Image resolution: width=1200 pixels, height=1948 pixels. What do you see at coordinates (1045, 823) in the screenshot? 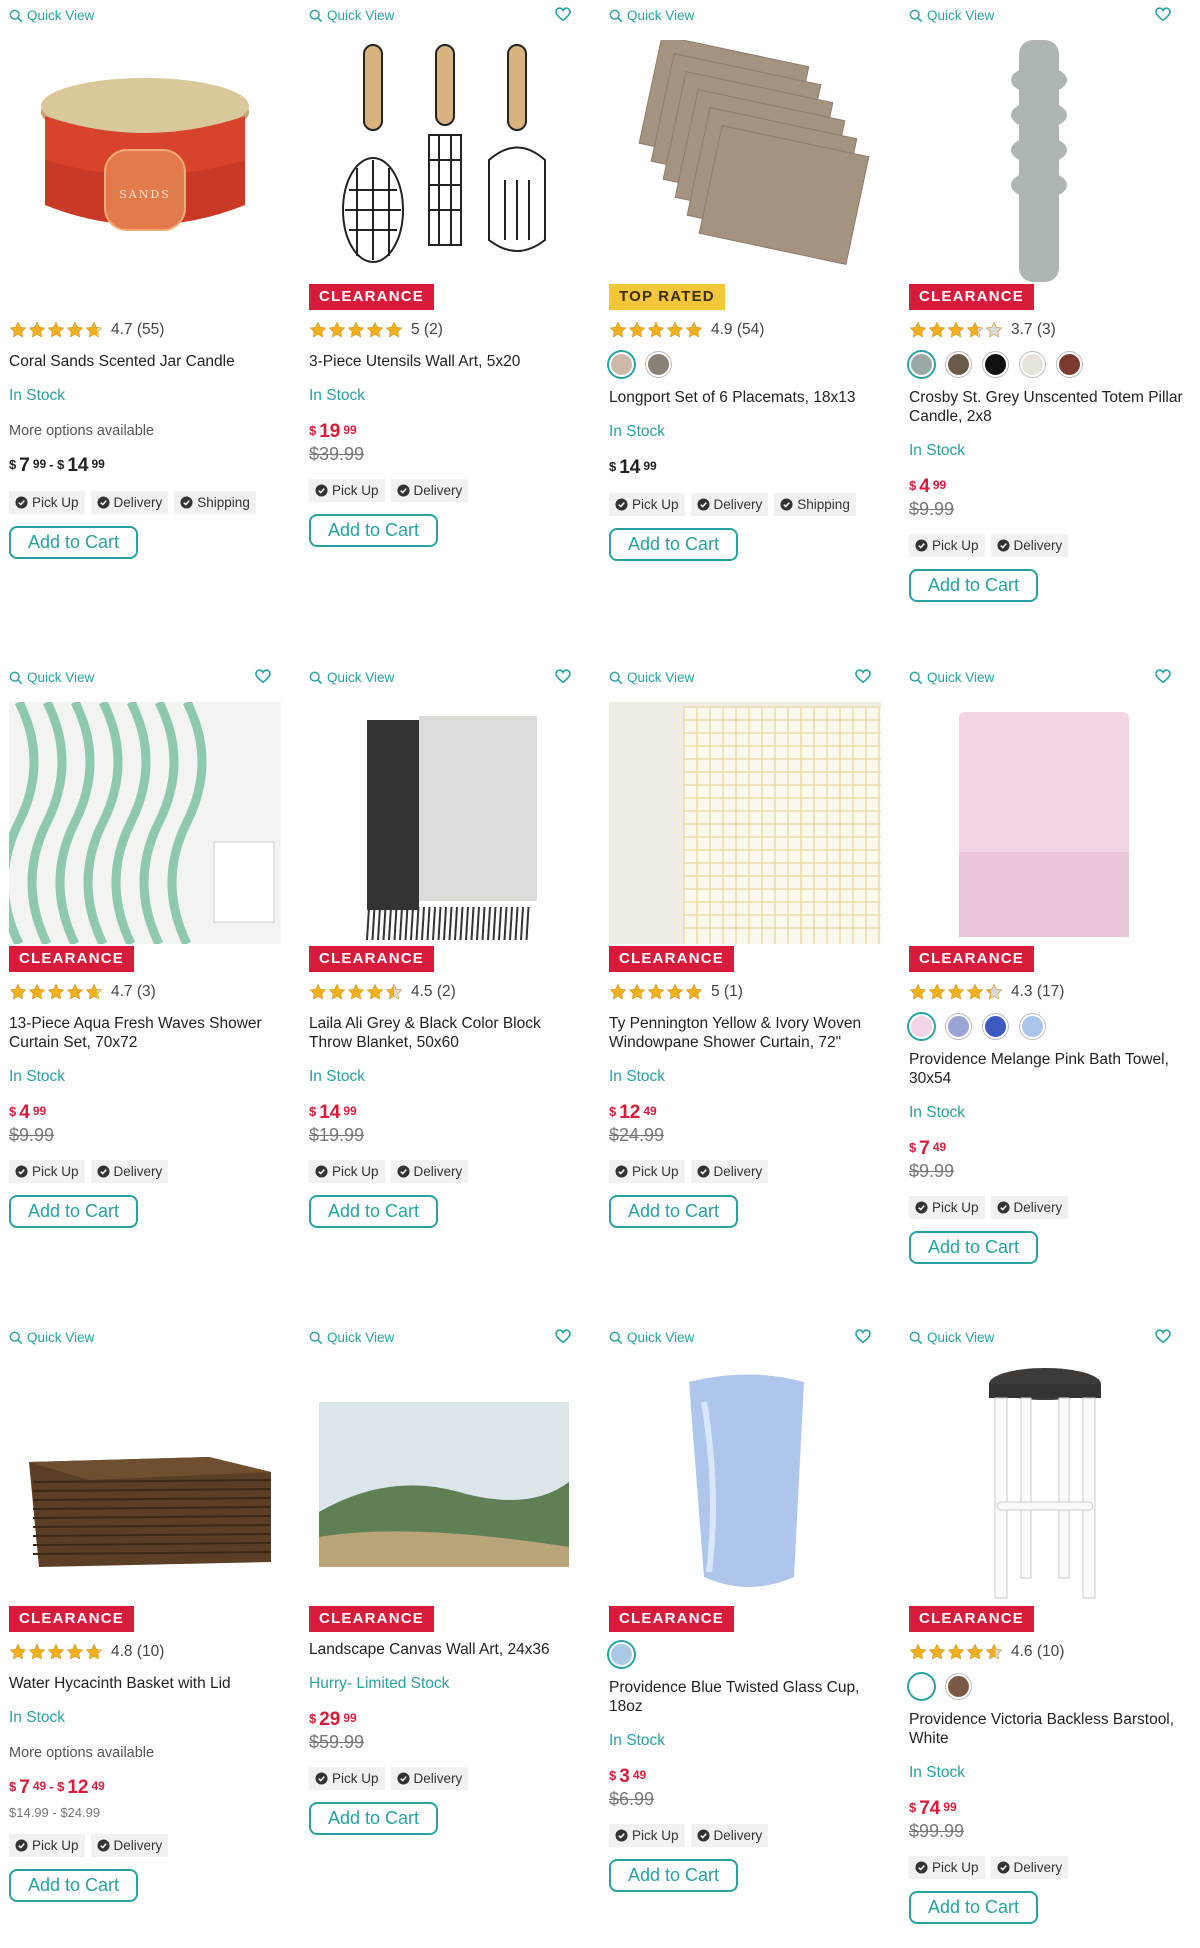
I see `towel-image` at bounding box center [1045, 823].